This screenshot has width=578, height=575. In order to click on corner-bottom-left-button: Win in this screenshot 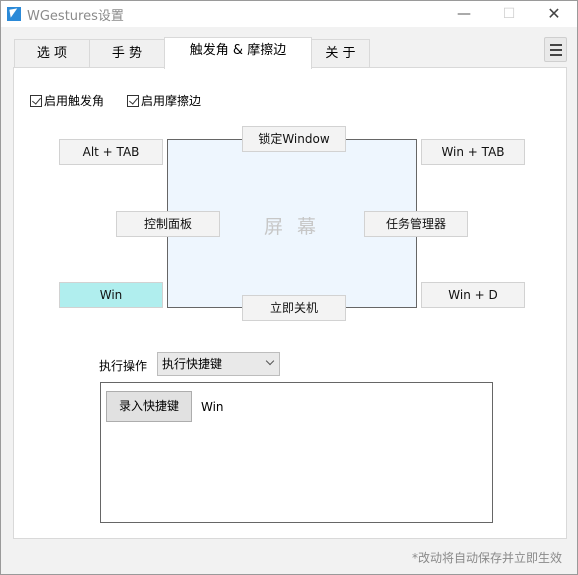, I will do `click(111, 295)`.